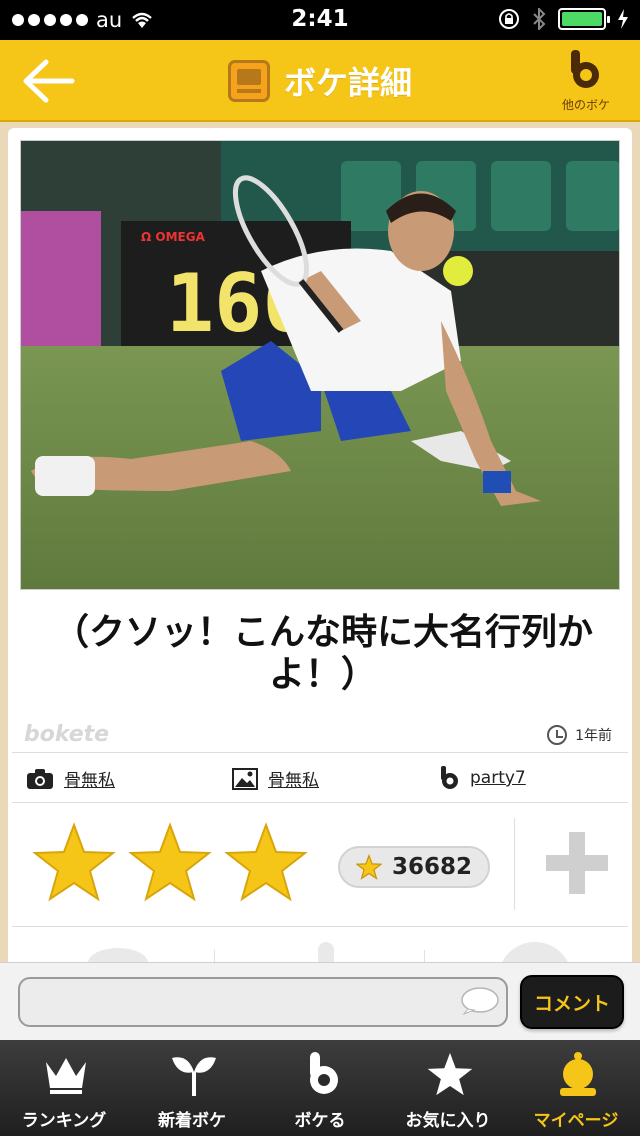 This screenshot has height=1136, width=640. What do you see at coordinates (576, 1121) in the screenshot?
I see `tab-label: マイページ` at bounding box center [576, 1121].